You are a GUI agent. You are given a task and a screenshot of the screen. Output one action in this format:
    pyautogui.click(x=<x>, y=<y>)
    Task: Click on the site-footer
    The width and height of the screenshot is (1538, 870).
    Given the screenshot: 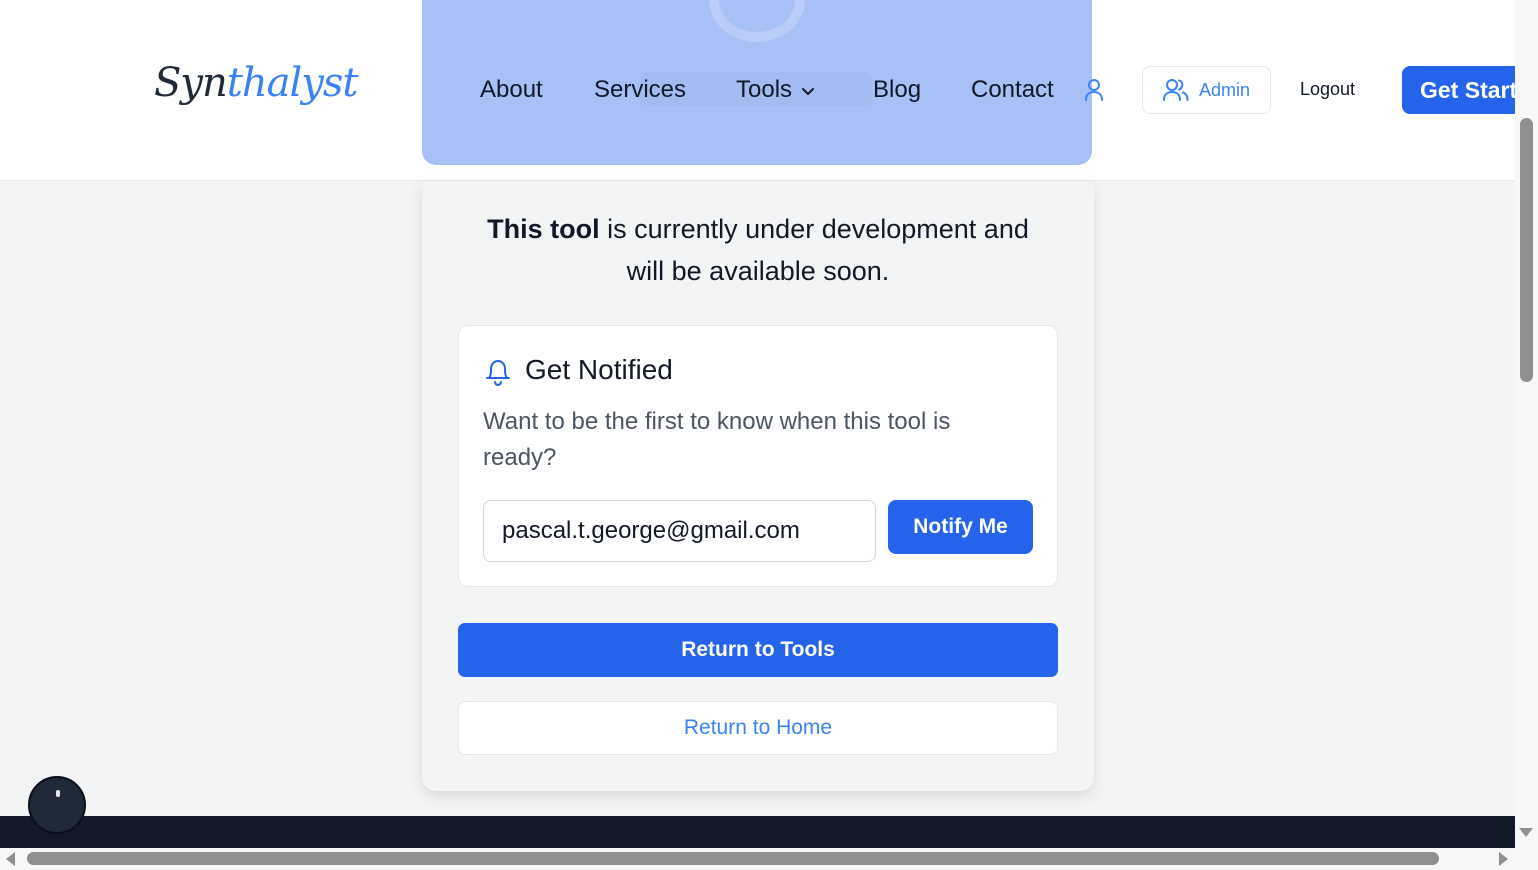 What is the action you would take?
    pyautogui.click(x=757, y=832)
    